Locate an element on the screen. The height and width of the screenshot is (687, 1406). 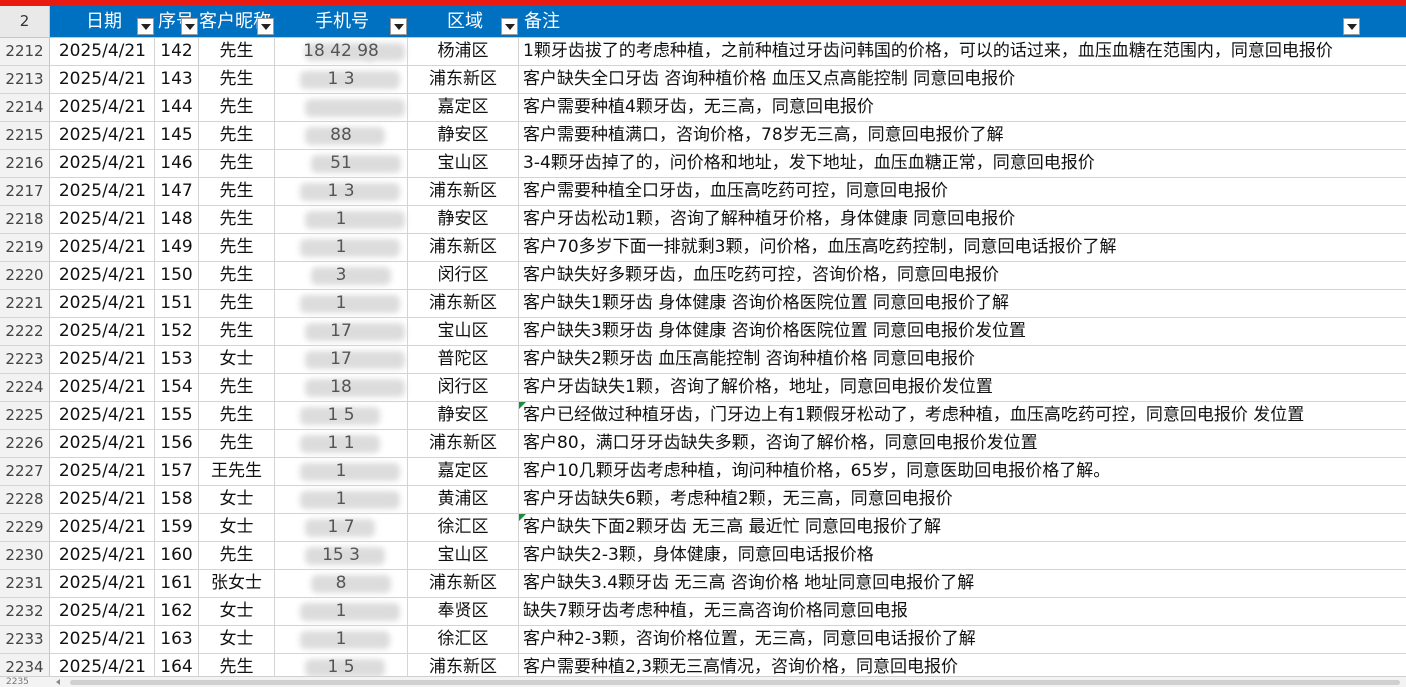
cell-note: 客户需要种植2,3颗无三高情况，咨询价格，同意回电报价 is located at coordinates (940, 665).